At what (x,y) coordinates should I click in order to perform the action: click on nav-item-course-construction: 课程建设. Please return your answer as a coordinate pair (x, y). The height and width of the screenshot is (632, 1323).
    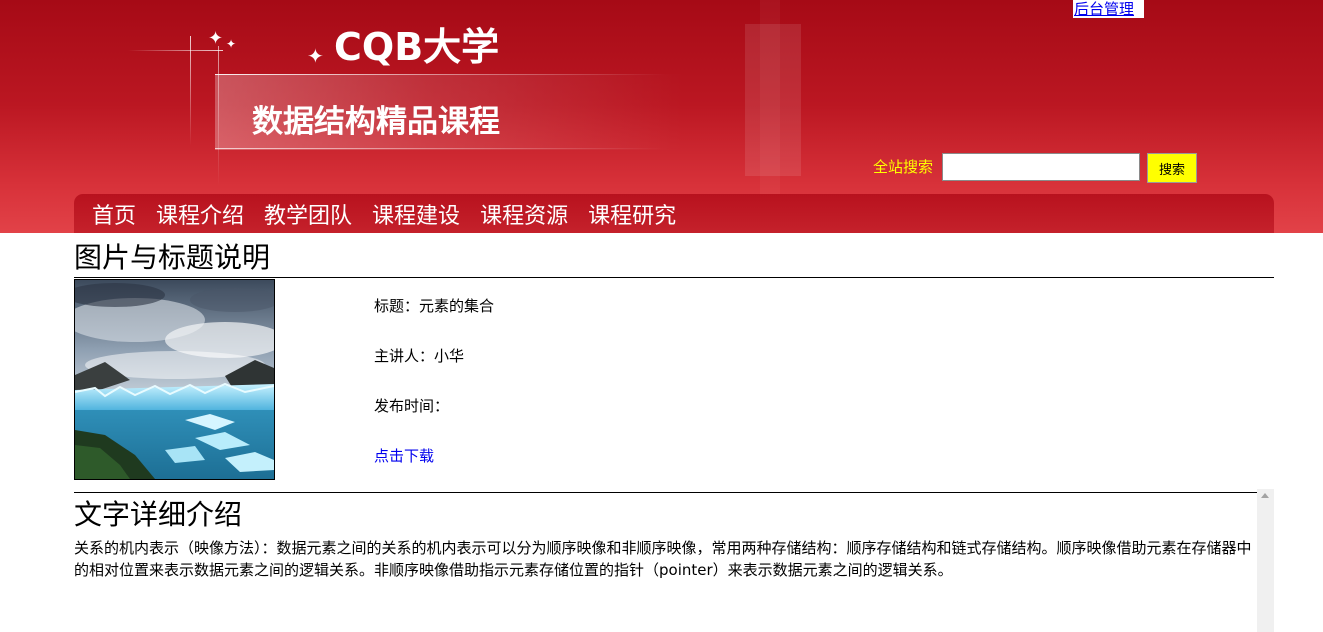
    Looking at the image, I should click on (416, 214).